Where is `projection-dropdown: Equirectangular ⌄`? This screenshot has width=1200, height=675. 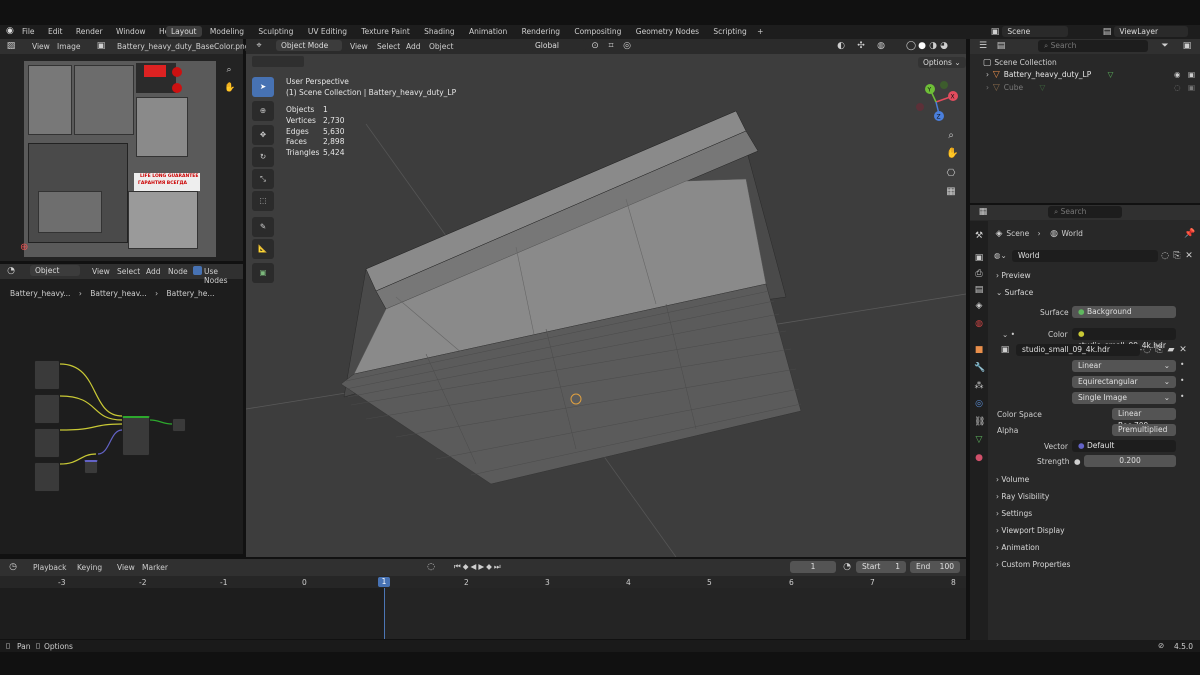
projection-dropdown: Equirectangular ⌄ is located at coordinates (1124, 382).